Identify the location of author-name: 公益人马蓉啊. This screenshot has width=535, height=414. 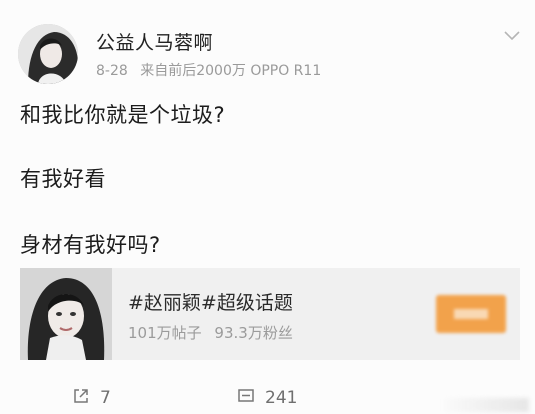
(154, 41).